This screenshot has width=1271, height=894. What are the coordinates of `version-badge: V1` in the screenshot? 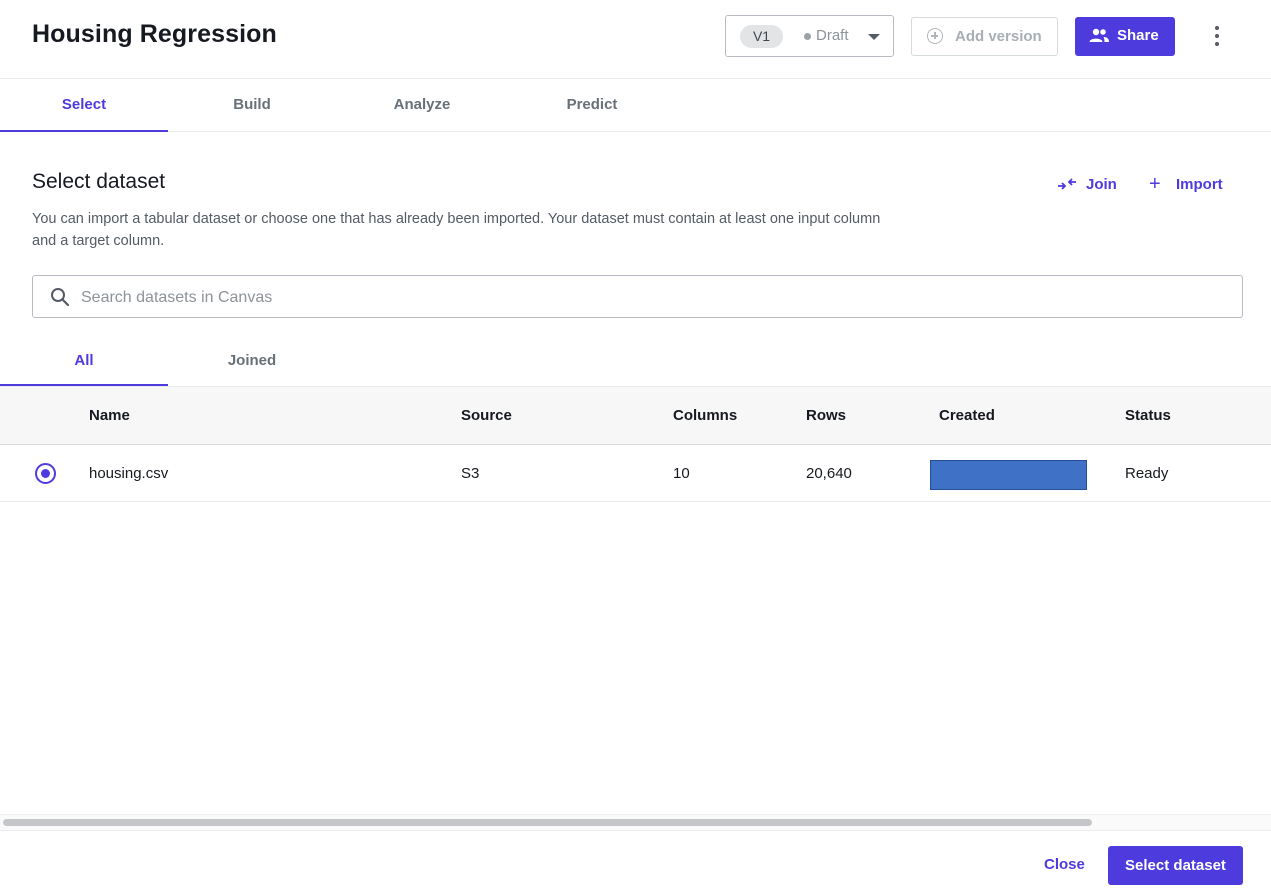 It's located at (761, 36).